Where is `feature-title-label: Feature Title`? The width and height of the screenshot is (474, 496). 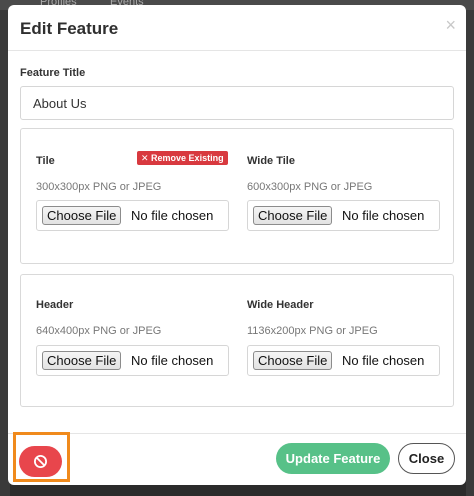 feature-title-label: Feature Title is located at coordinates (53, 73).